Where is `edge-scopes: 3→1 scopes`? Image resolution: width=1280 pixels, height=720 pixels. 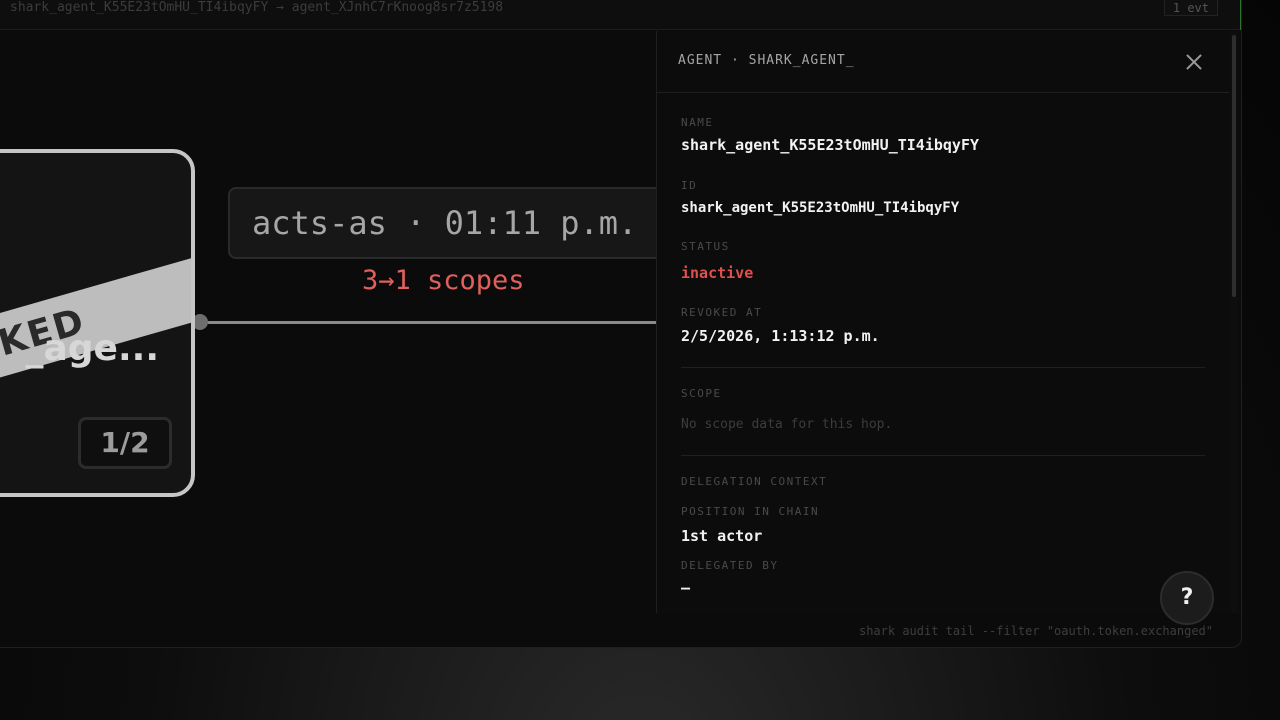 edge-scopes: 3→1 scopes is located at coordinates (443, 280).